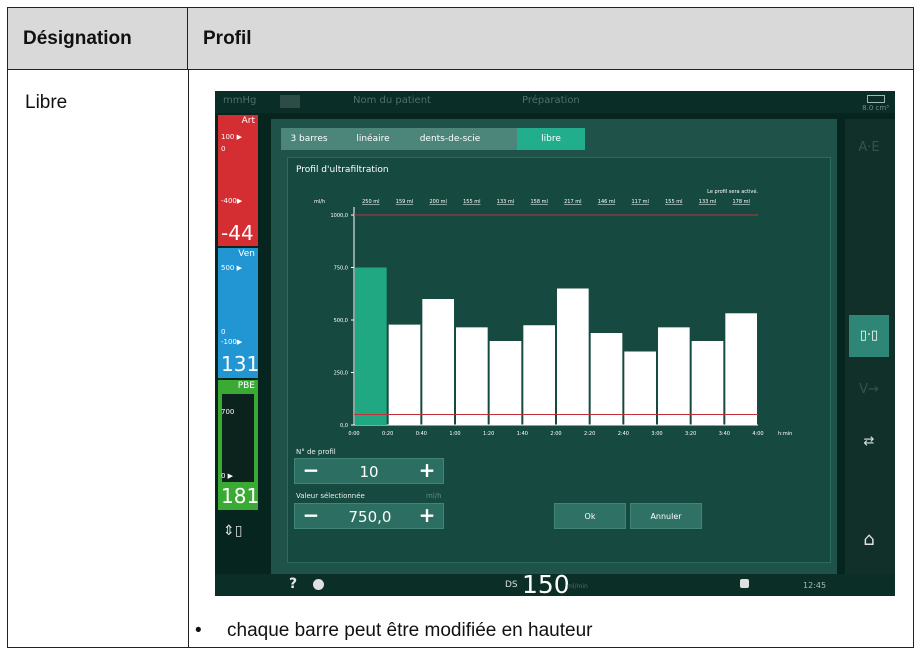 The width and height of the screenshot is (921, 648). Describe the element at coordinates (232, 531) in the screenshot. I see `syringe-icon: ⇕▯` at that location.